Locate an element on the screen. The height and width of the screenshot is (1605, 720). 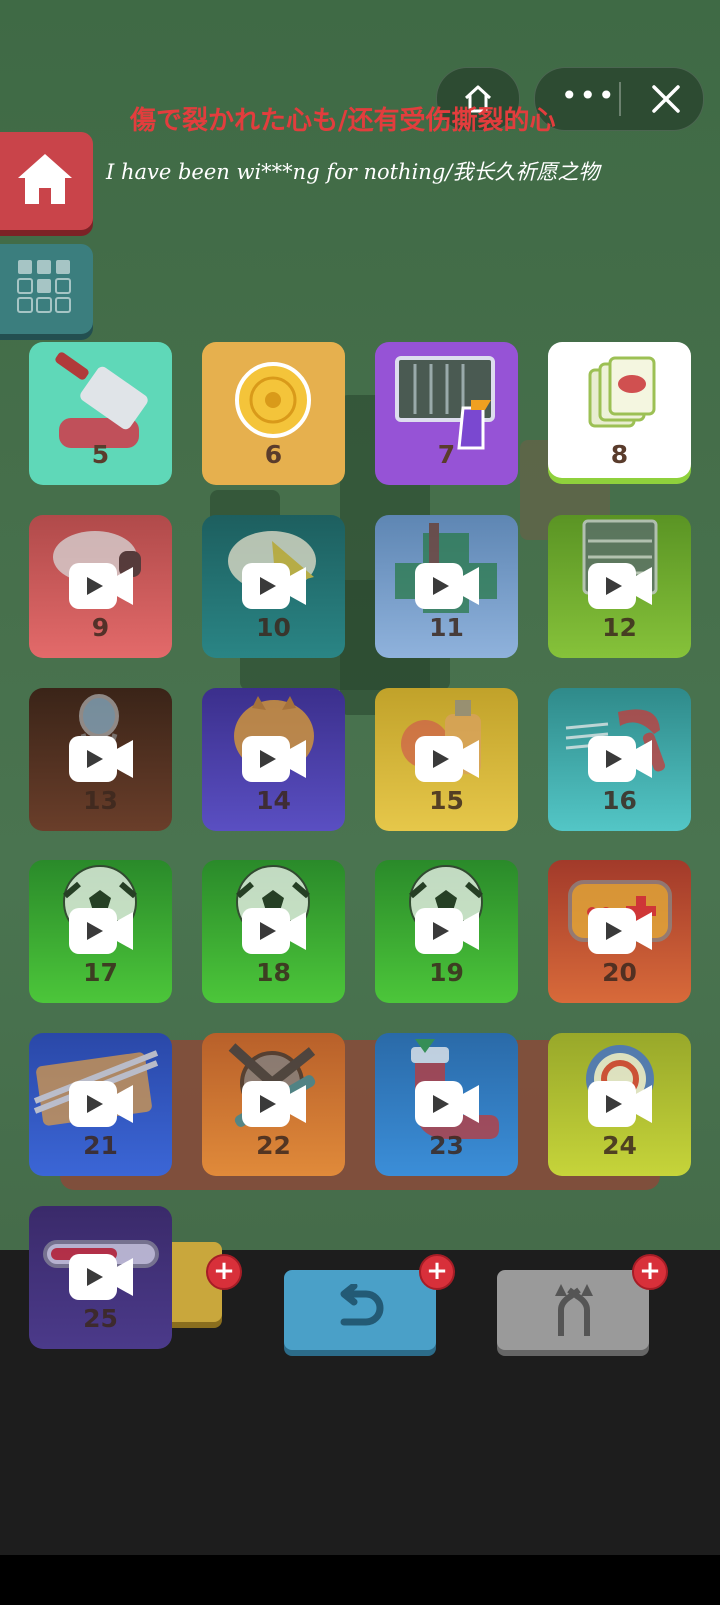
level-number: 14 is located at coordinates (273, 800).